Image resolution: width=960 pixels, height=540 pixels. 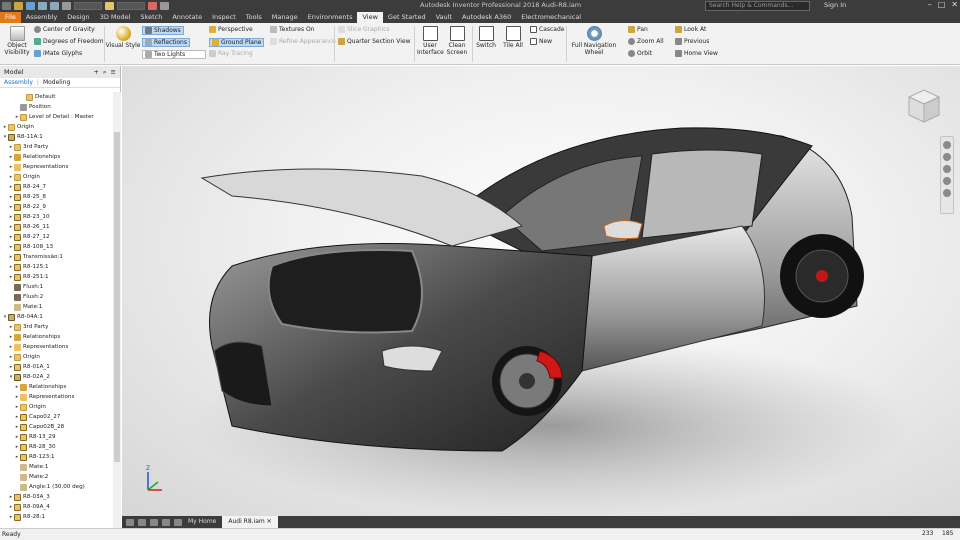 I want to click on user-interface-button: User Interface, so click(x=430, y=41).